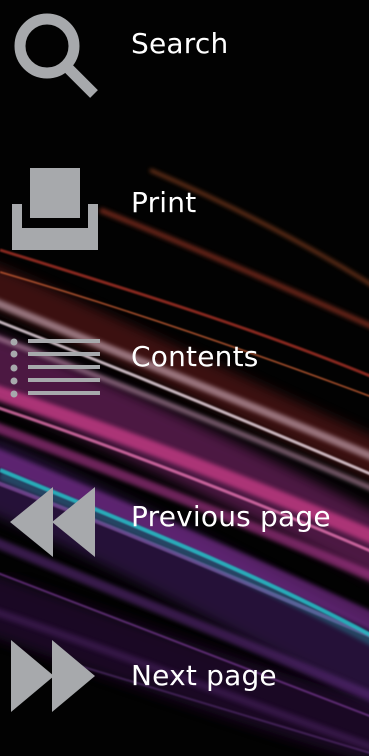  What do you see at coordinates (55, 676) in the screenshot?
I see `fast-forward-icon` at bounding box center [55, 676].